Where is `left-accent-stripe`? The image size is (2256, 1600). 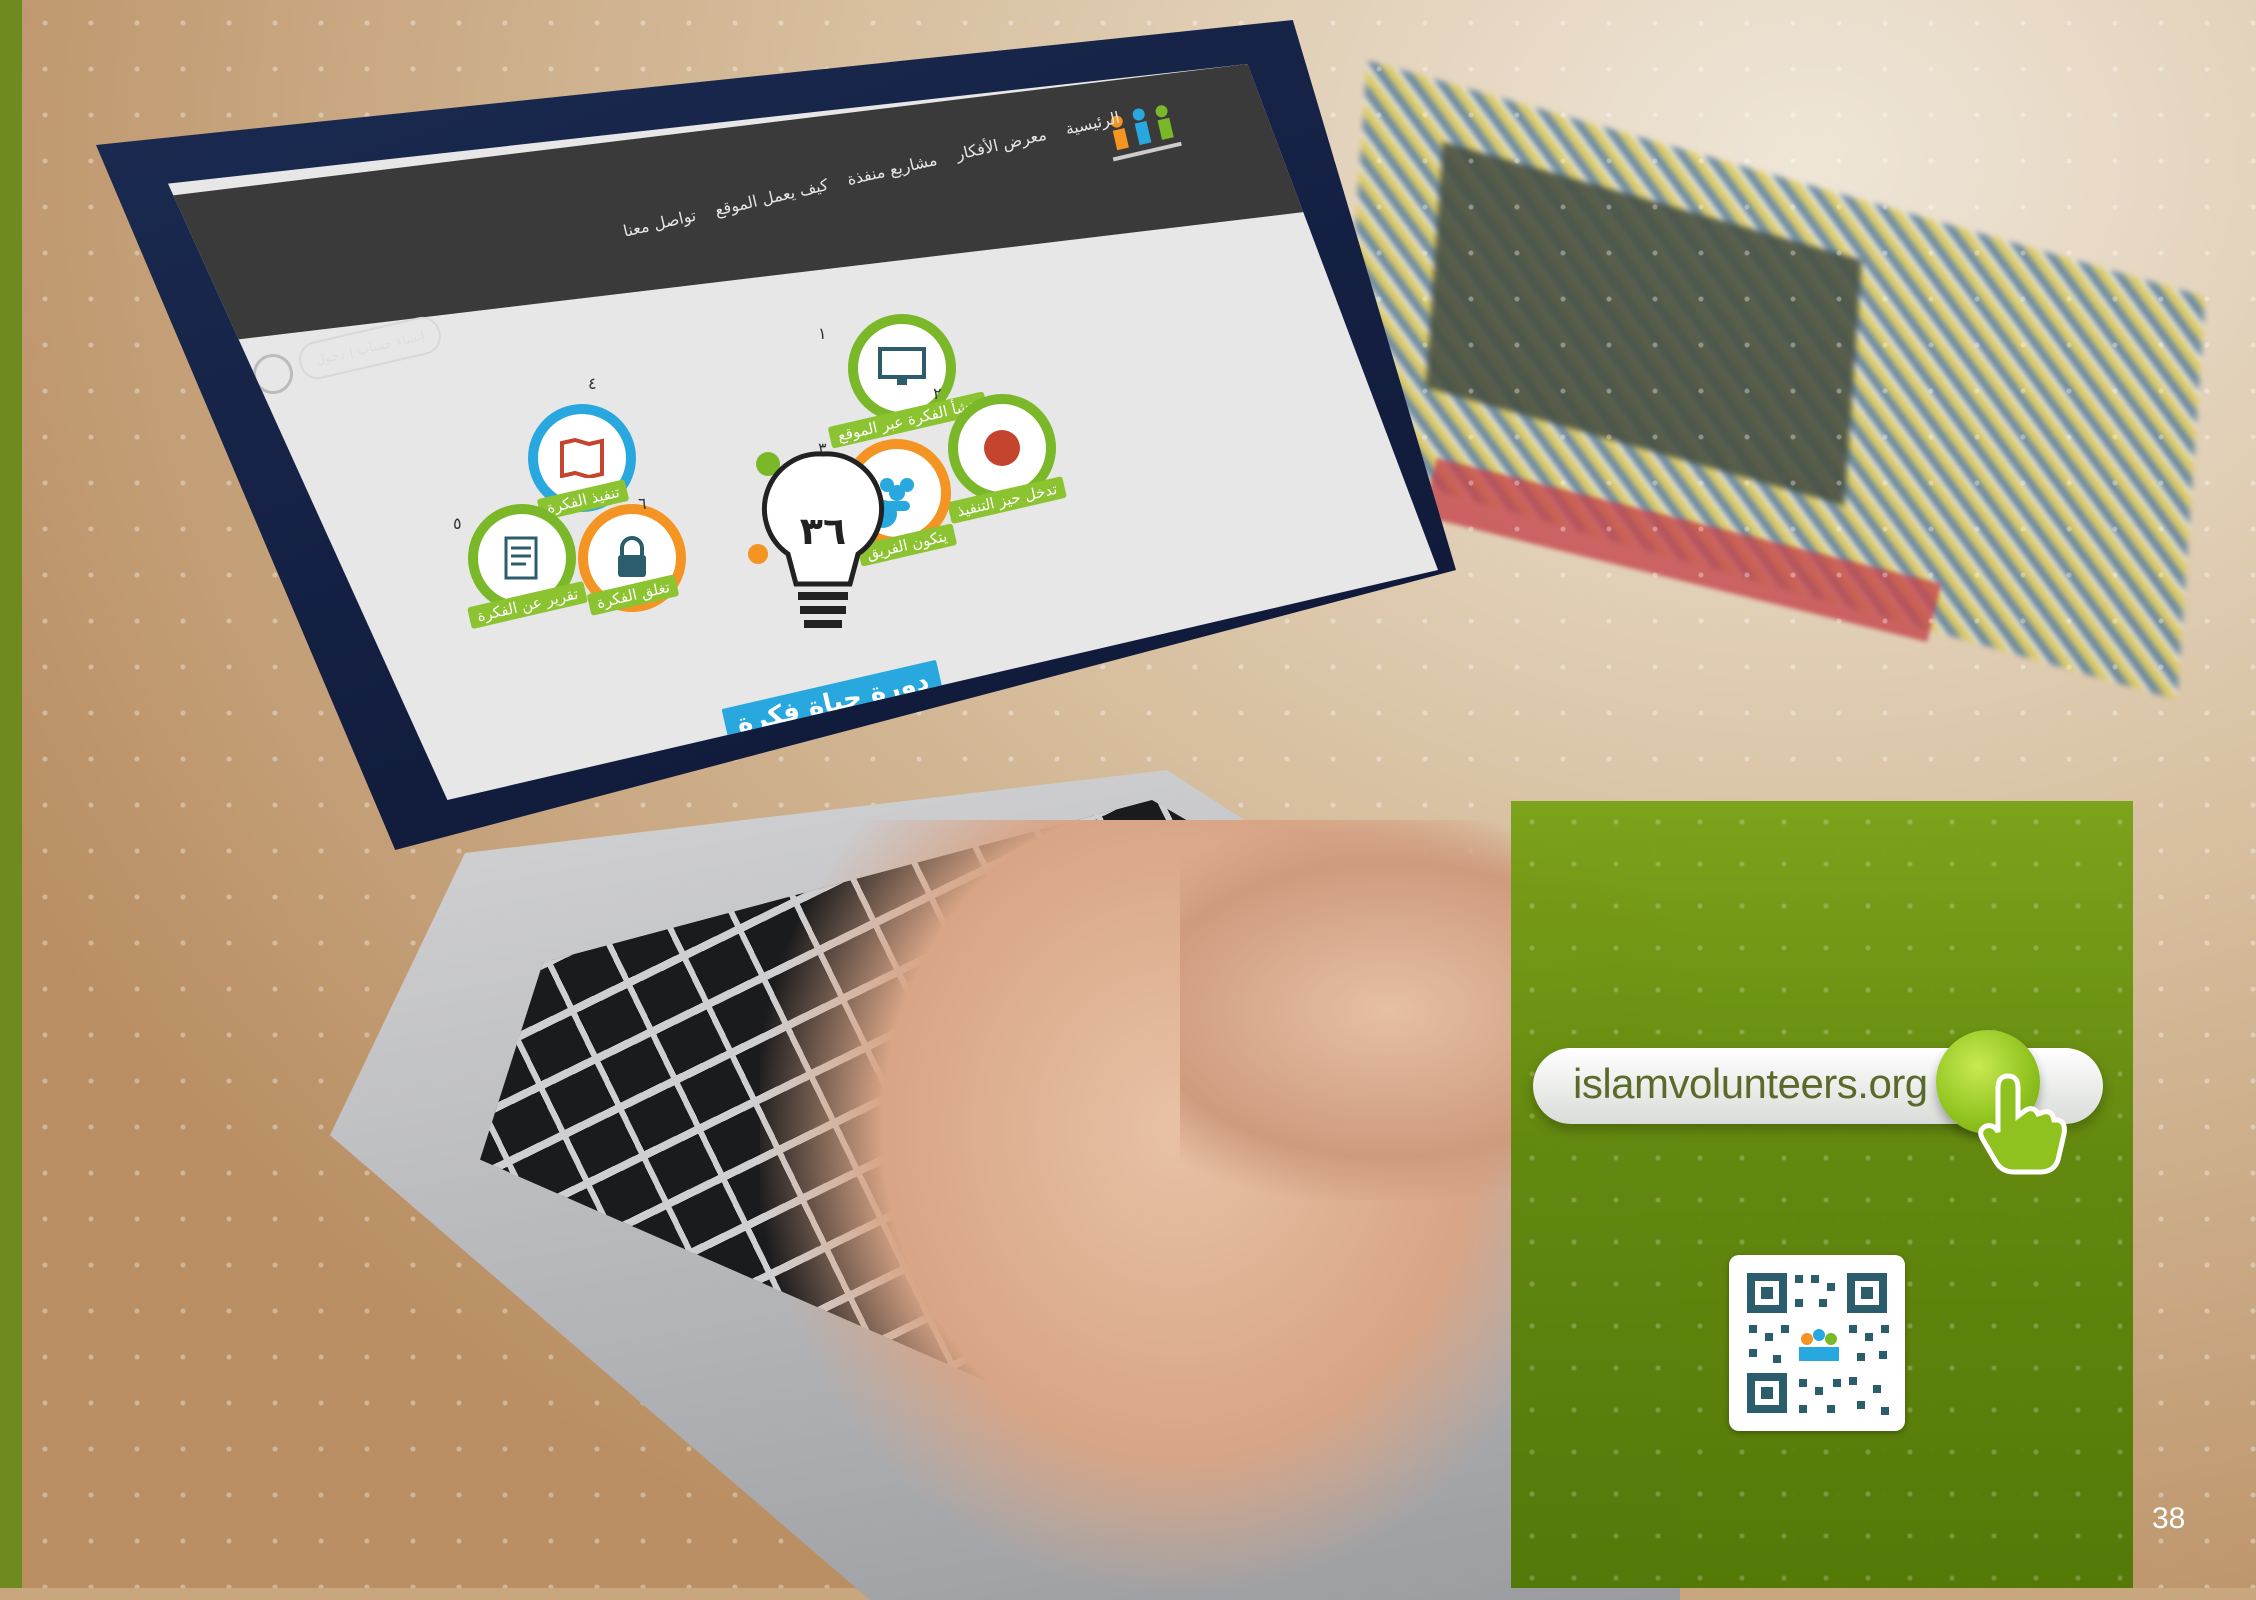
left-accent-stripe is located at coordinates (11, 794).